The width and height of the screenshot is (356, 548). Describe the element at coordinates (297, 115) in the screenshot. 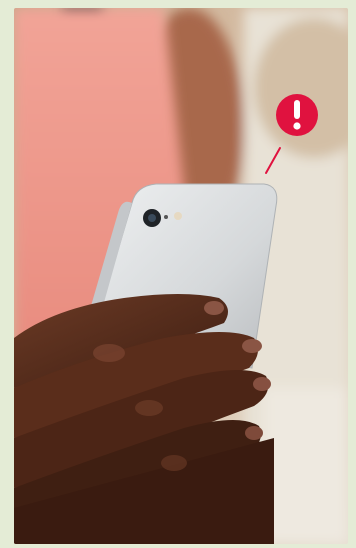

I see `exclamation-icon` at that location.